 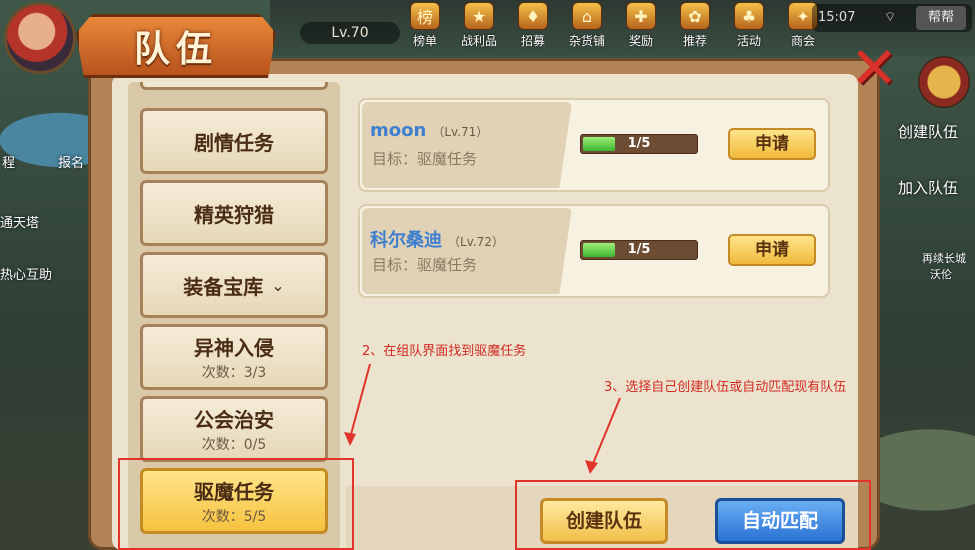 I want to click on help-button: 帮帮, so click(x=940, y=18).